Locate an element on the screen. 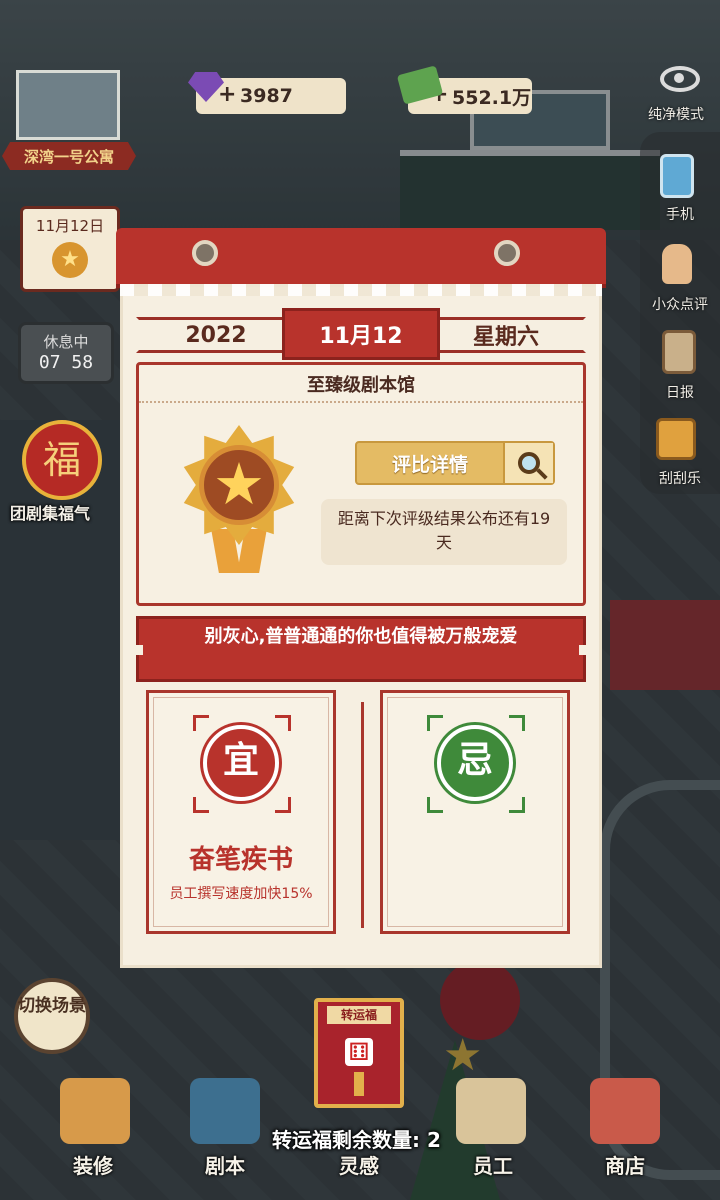 Image resolution: width=720 pixels, height=1200 pixels. phone-icon is located at coordinates (677, 176).